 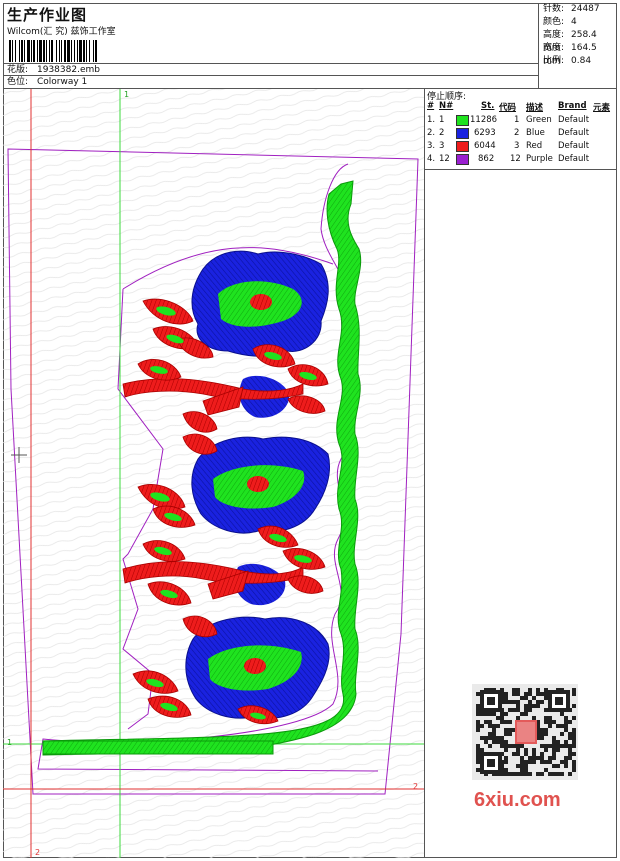 What do you see at coordinates (9, 742) in the screenshot?
I see `axis-label-left: 1` at bounding box center [9, 742].